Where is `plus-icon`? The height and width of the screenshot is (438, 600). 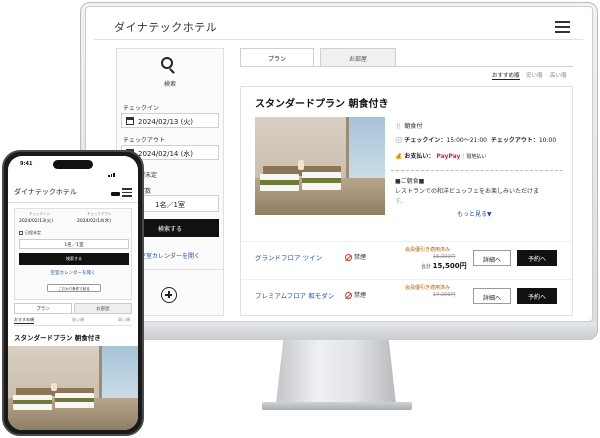
plus-icon is located at coordinates (169, 295).